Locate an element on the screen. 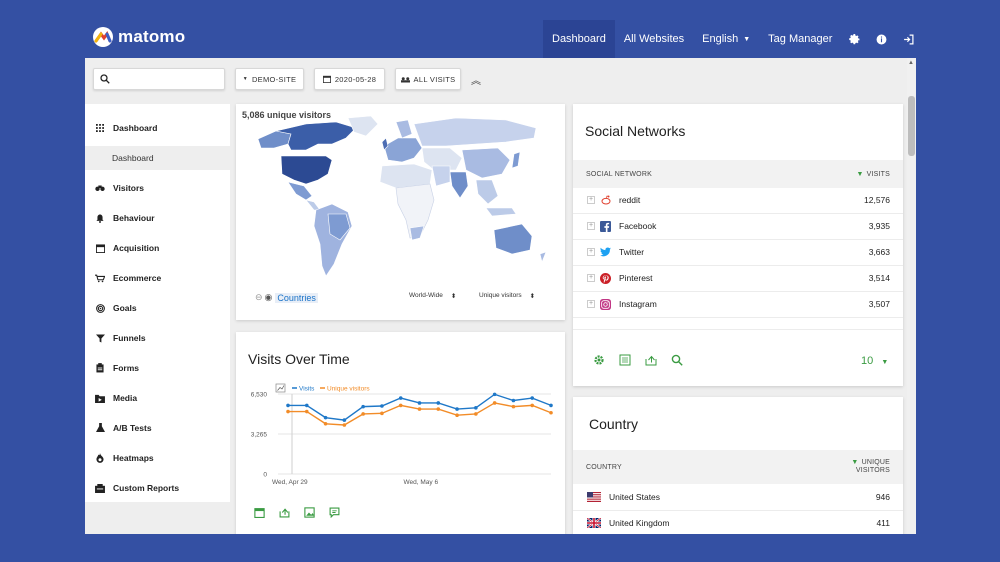  language-selector: English ▼ is located at coordinates (726, 39).